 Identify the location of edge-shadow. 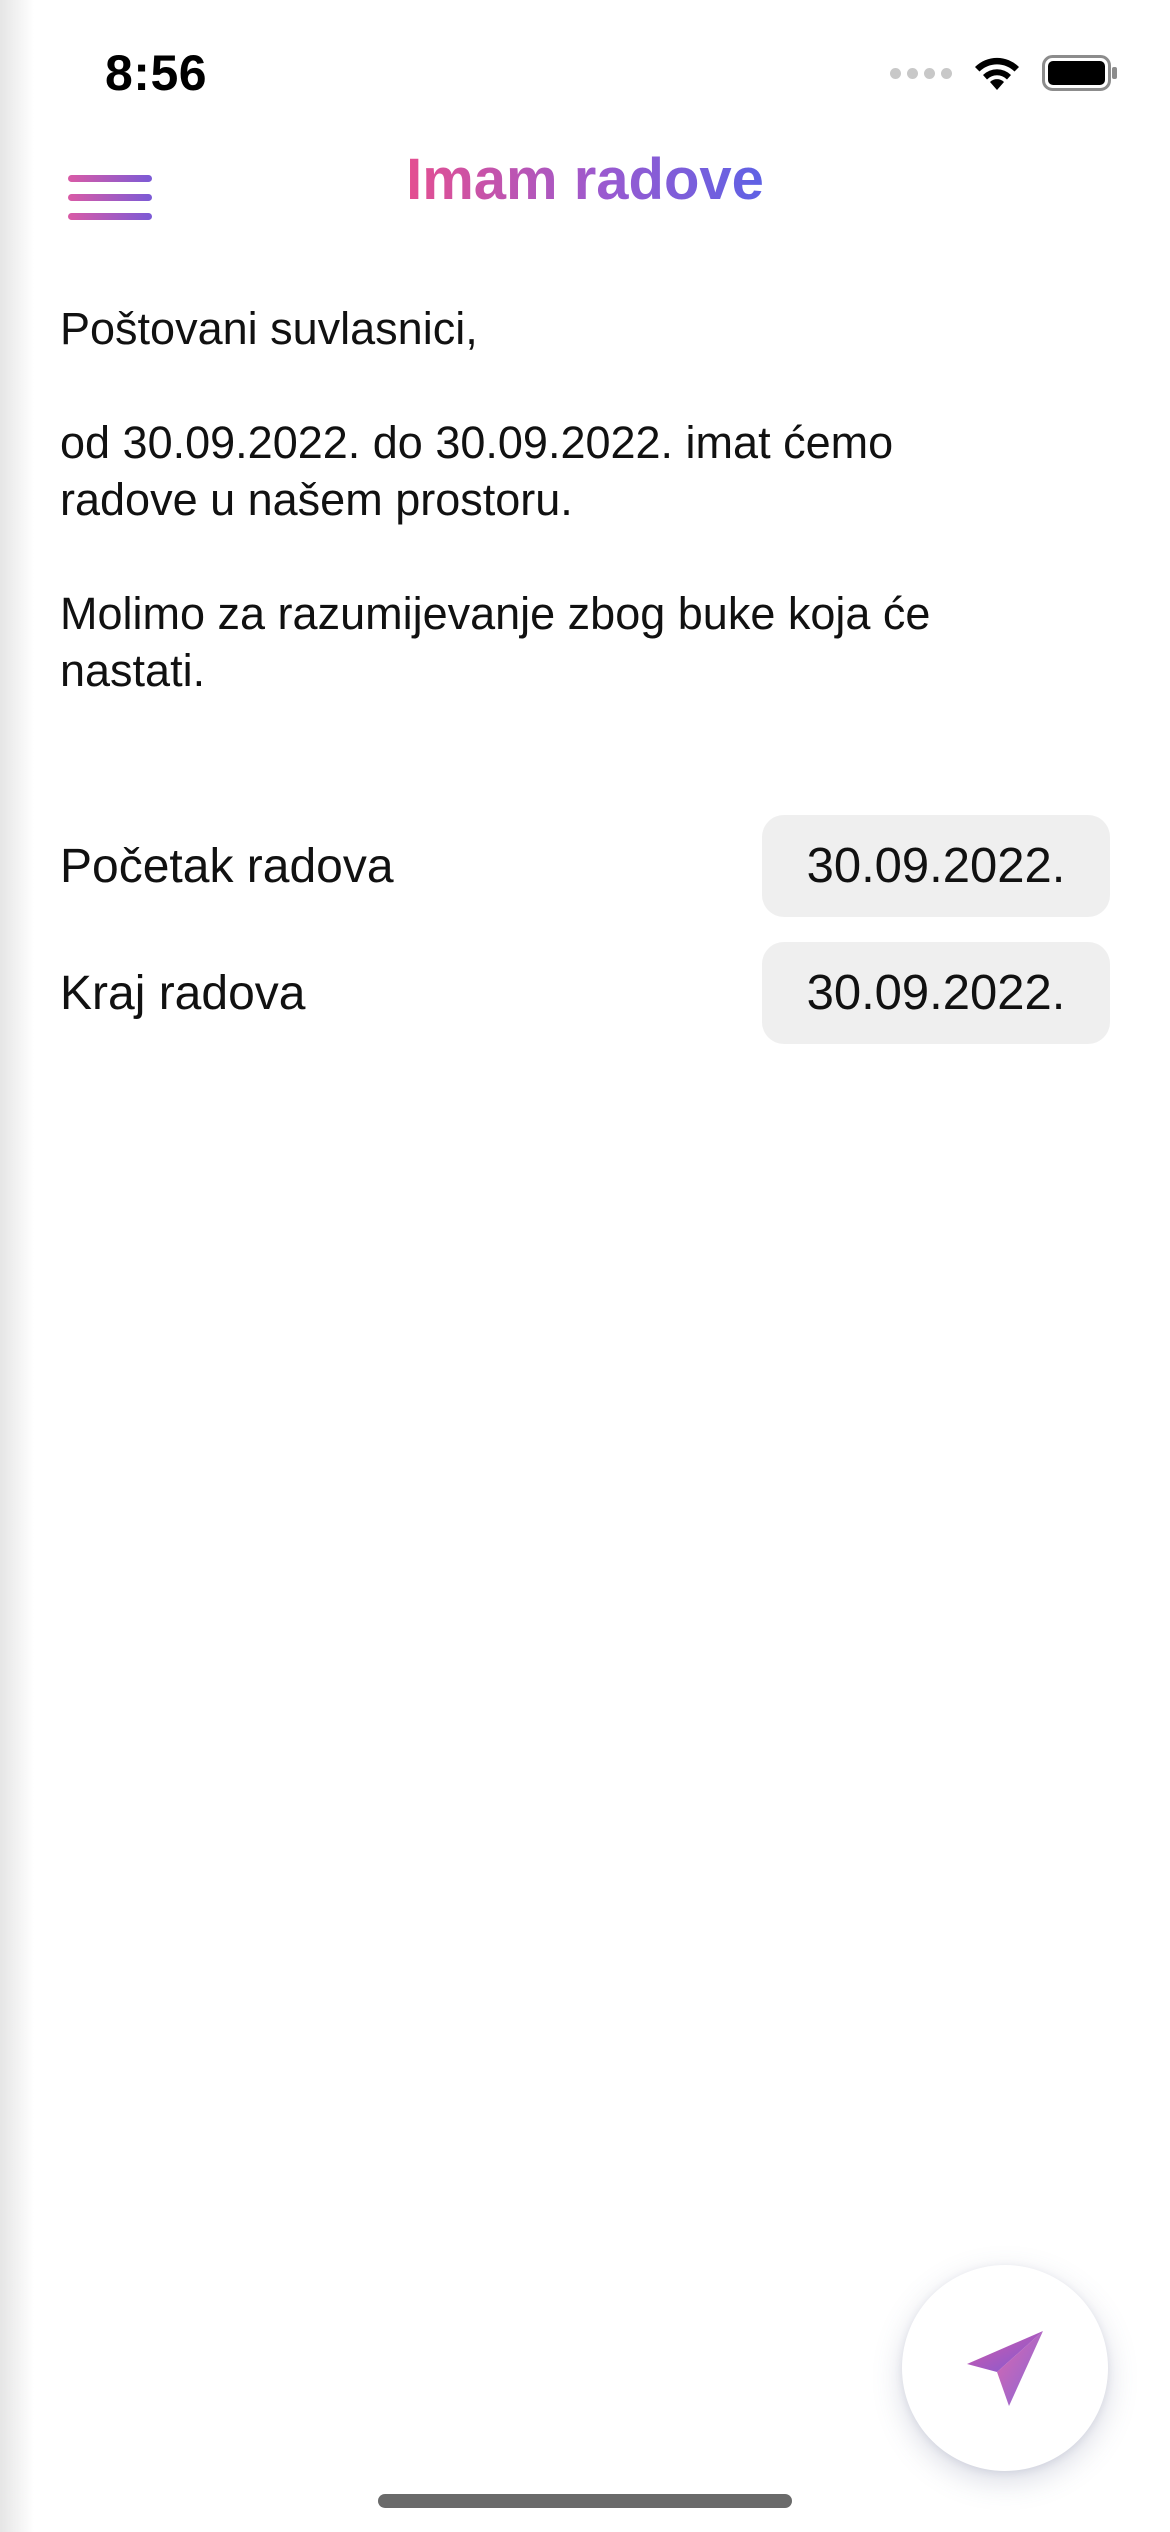
(17, 1266).